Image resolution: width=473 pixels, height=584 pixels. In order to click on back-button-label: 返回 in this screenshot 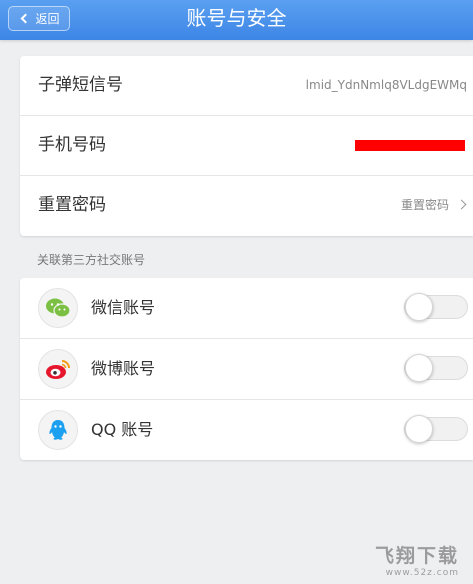, I will do `click(47, 19)`.